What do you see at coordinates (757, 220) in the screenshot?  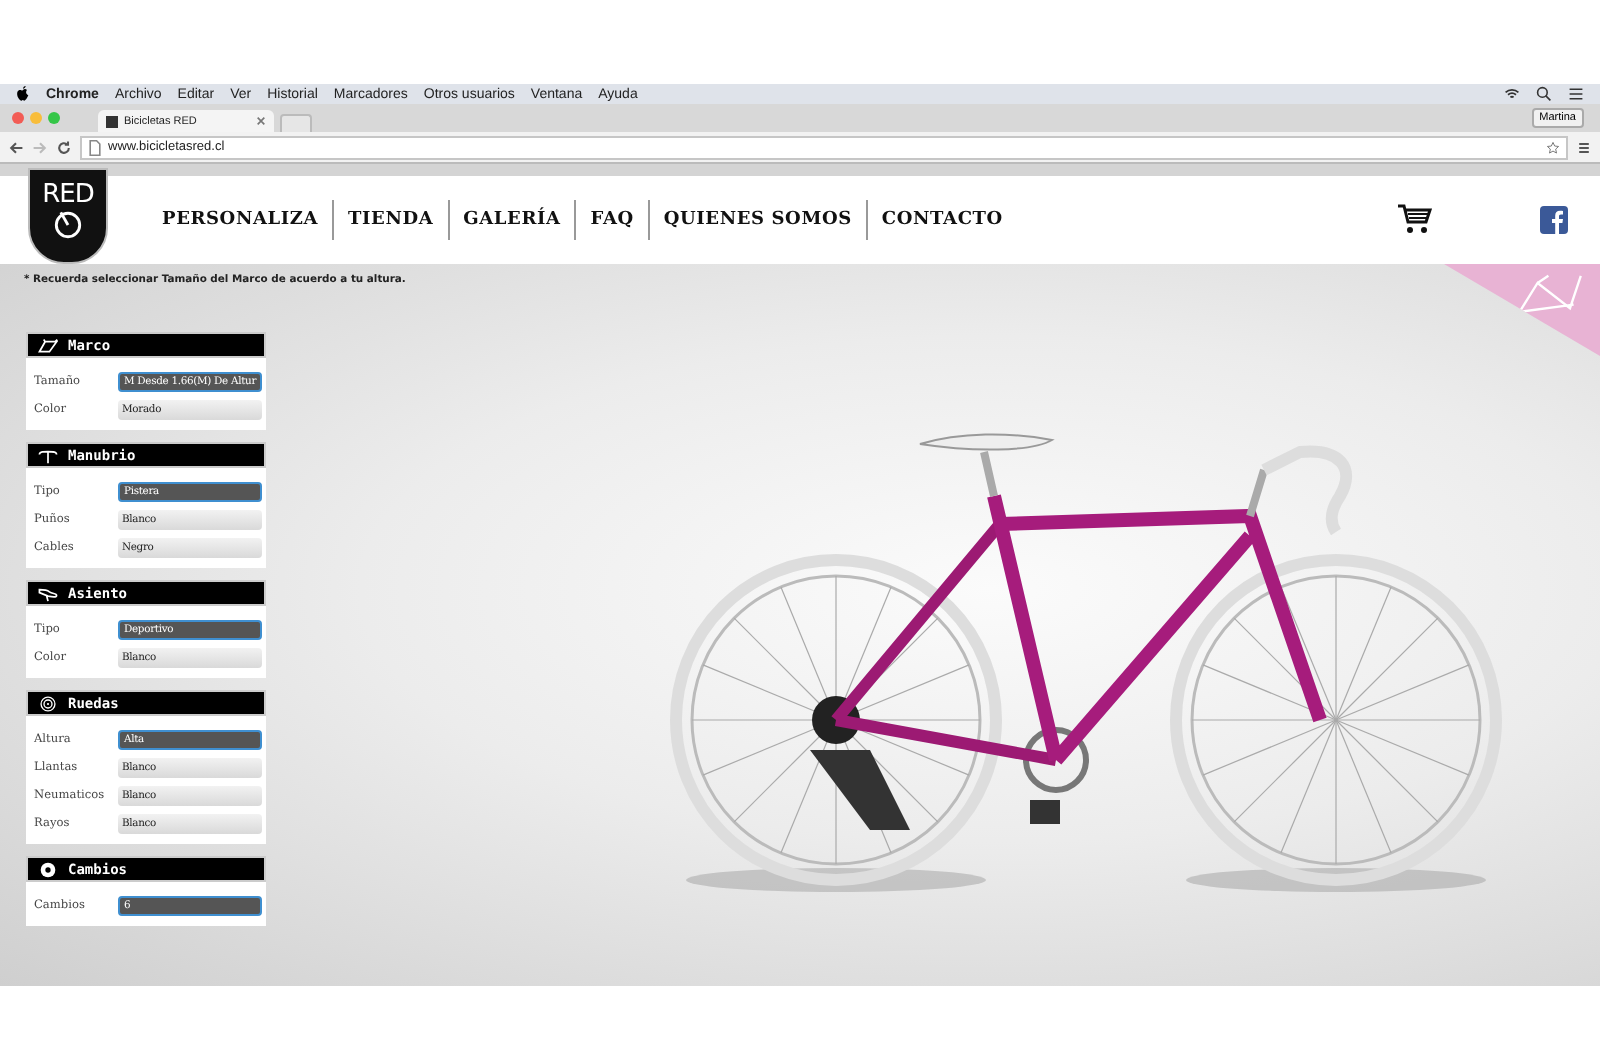 I see `nav-link: QUIENES SOMOS` at bounding box center [757, 220].